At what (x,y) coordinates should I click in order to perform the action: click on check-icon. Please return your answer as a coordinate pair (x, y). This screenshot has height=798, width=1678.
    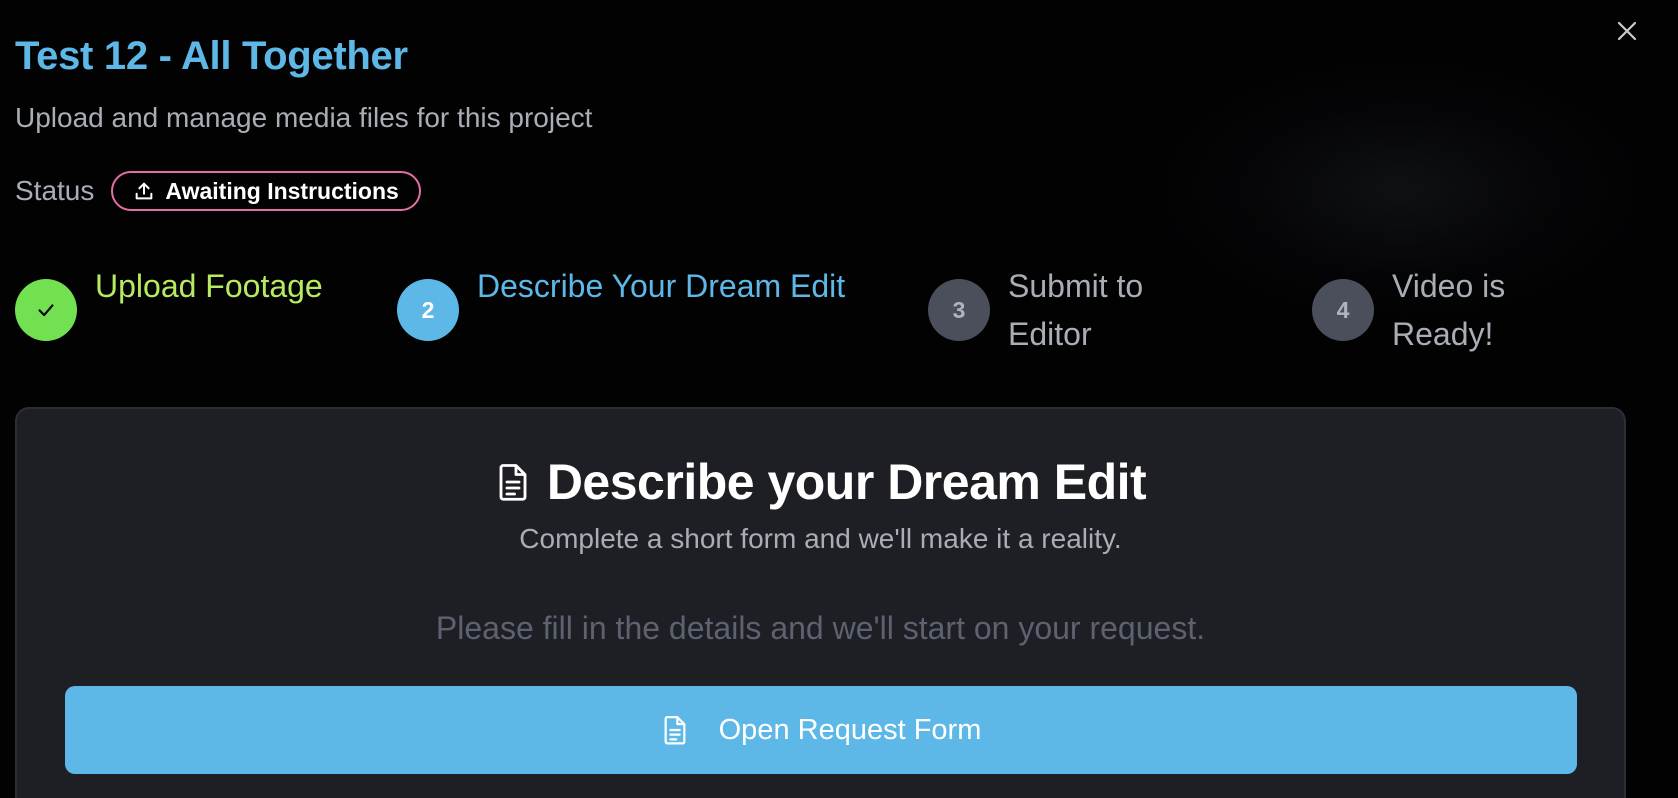
    Looking at the image, I should click on (46, 310).